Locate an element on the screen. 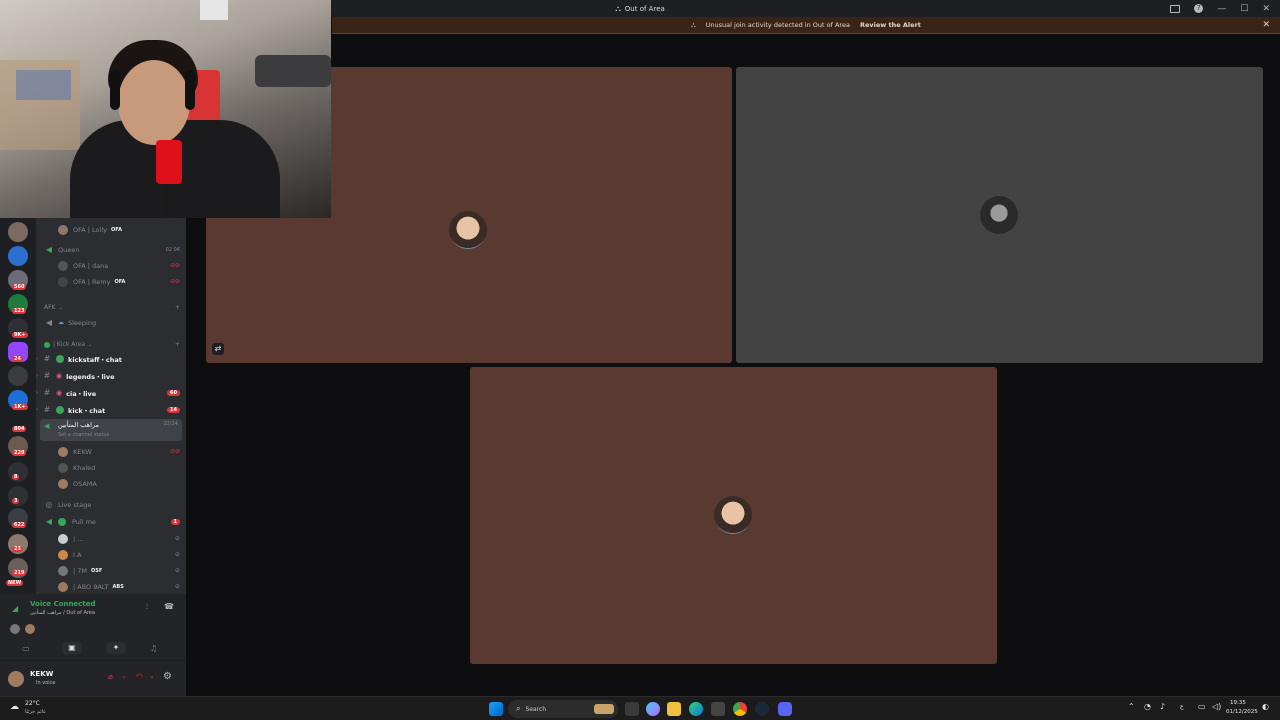 The height and width of the screenshot is (720, 1280). volume-icon: ◁) is located at coordinates (1216, 706).